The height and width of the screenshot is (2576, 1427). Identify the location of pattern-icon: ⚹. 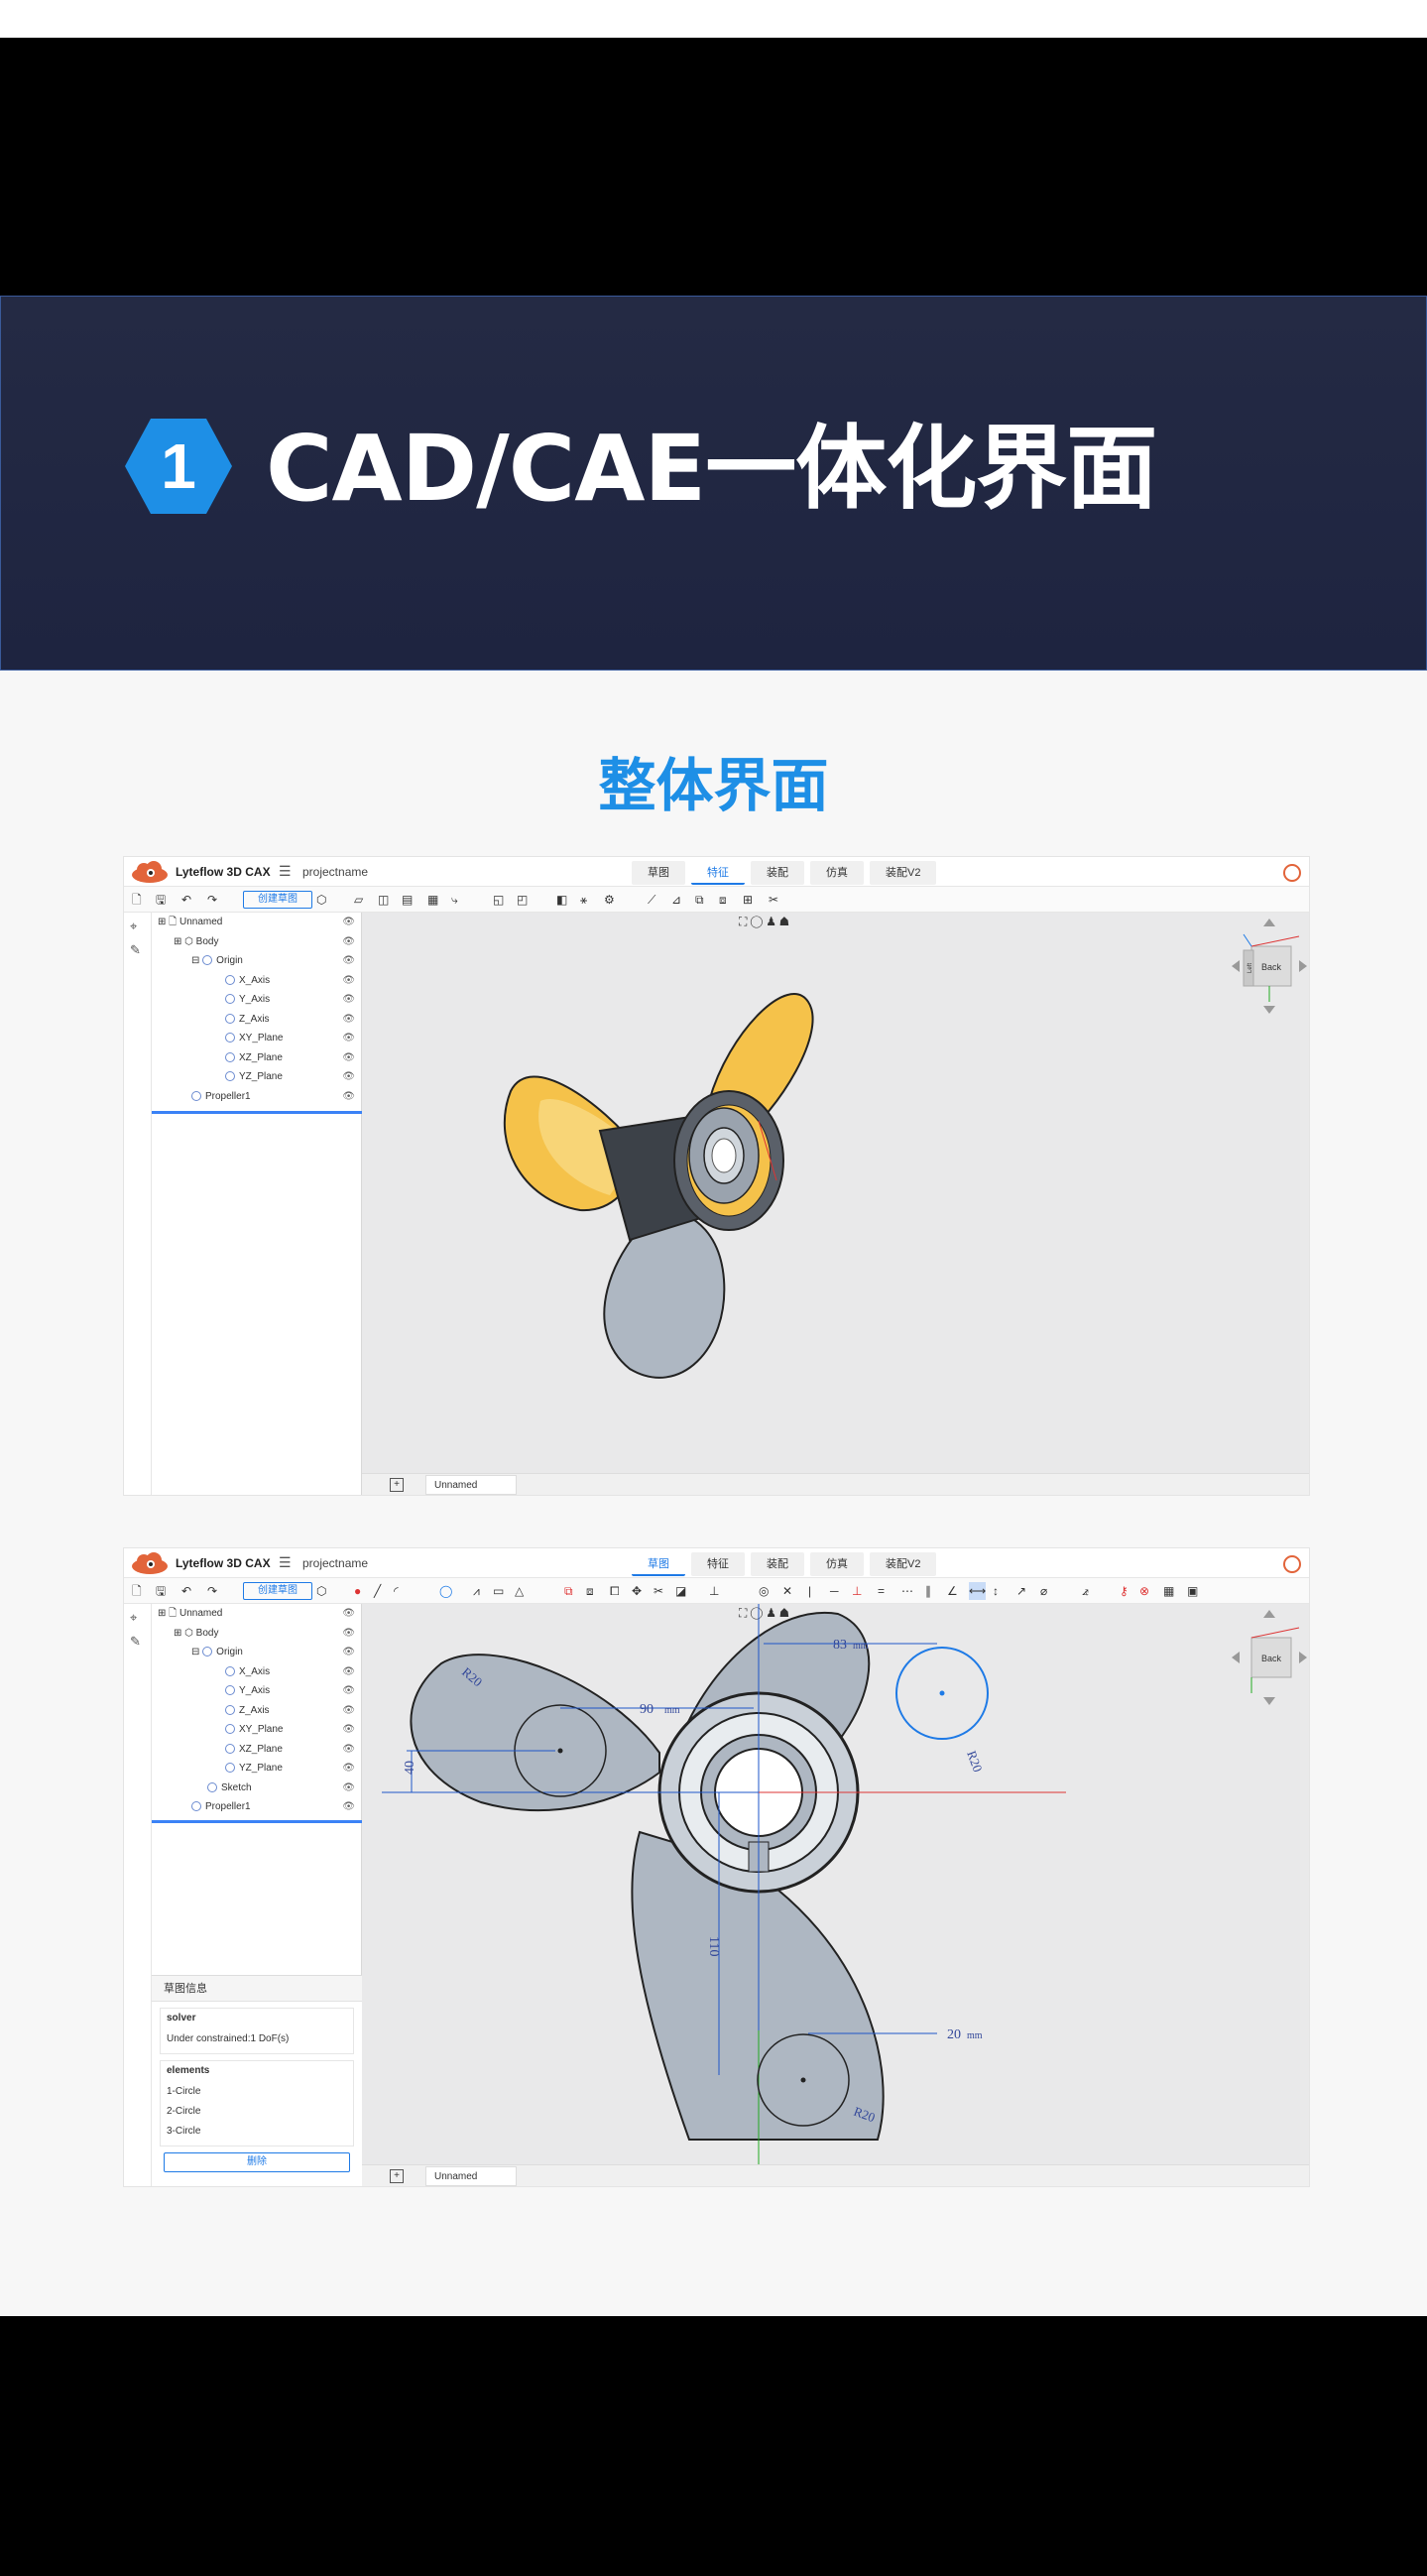
(583, 900).